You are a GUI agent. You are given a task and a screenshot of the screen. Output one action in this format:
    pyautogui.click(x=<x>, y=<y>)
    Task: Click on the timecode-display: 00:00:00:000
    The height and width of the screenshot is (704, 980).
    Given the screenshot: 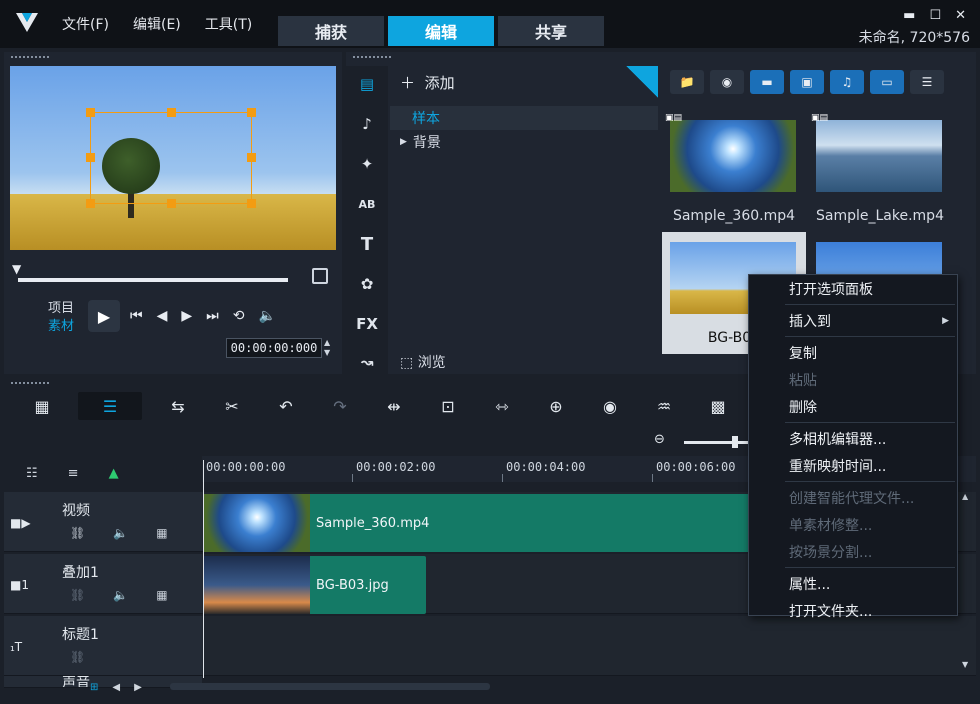 What is the action you would take?
    pyautogui.click(x=274, y=348)
    